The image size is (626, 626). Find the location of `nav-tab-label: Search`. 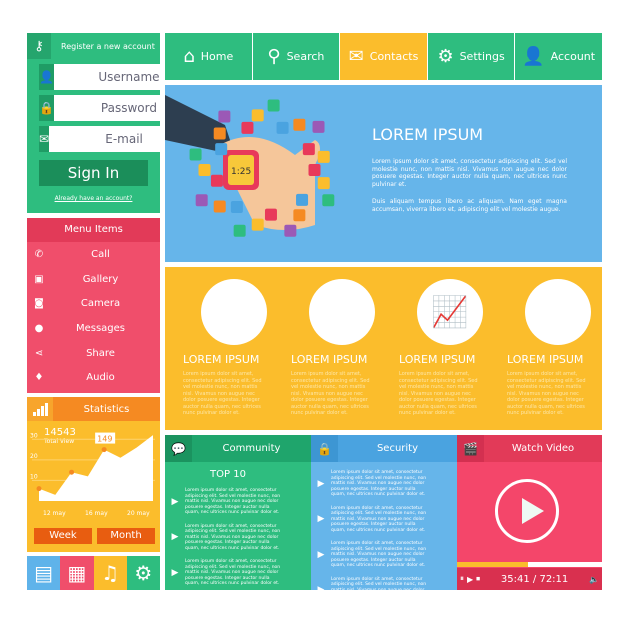

nav-tab-label: Search is located at coordinates (305, 56).